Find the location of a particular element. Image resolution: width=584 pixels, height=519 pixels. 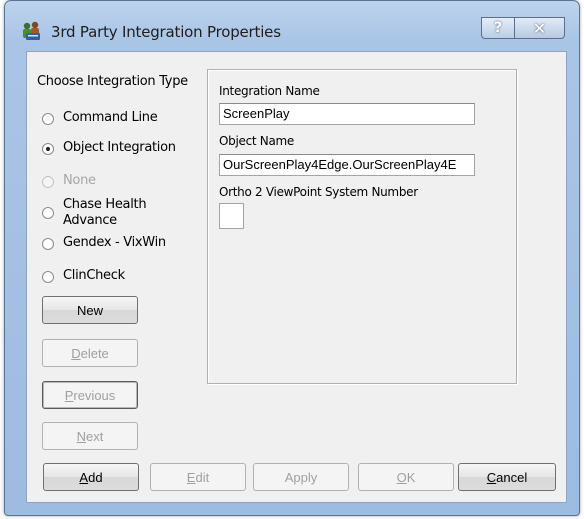

viewpoint-system-number-label: Ortho 2 ViewPoint System Number is located at coordinates (318, 192).